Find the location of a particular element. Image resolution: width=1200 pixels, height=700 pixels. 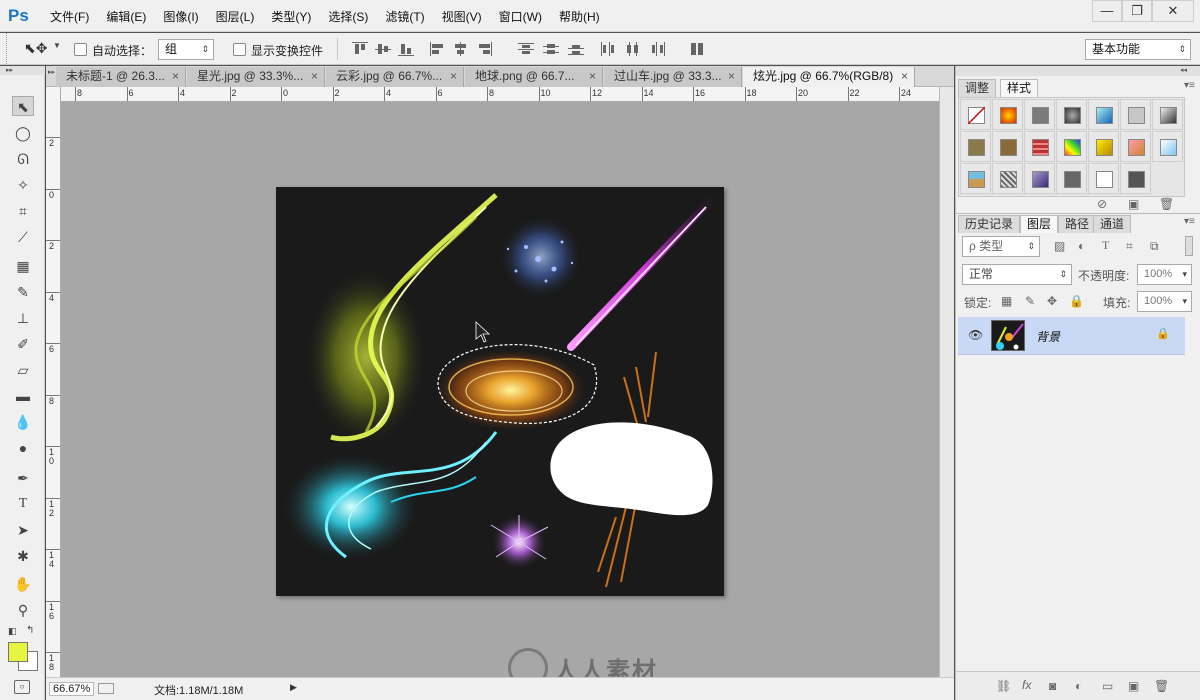

dodge-tool-icon: ● is located at coordinates (23, 448).